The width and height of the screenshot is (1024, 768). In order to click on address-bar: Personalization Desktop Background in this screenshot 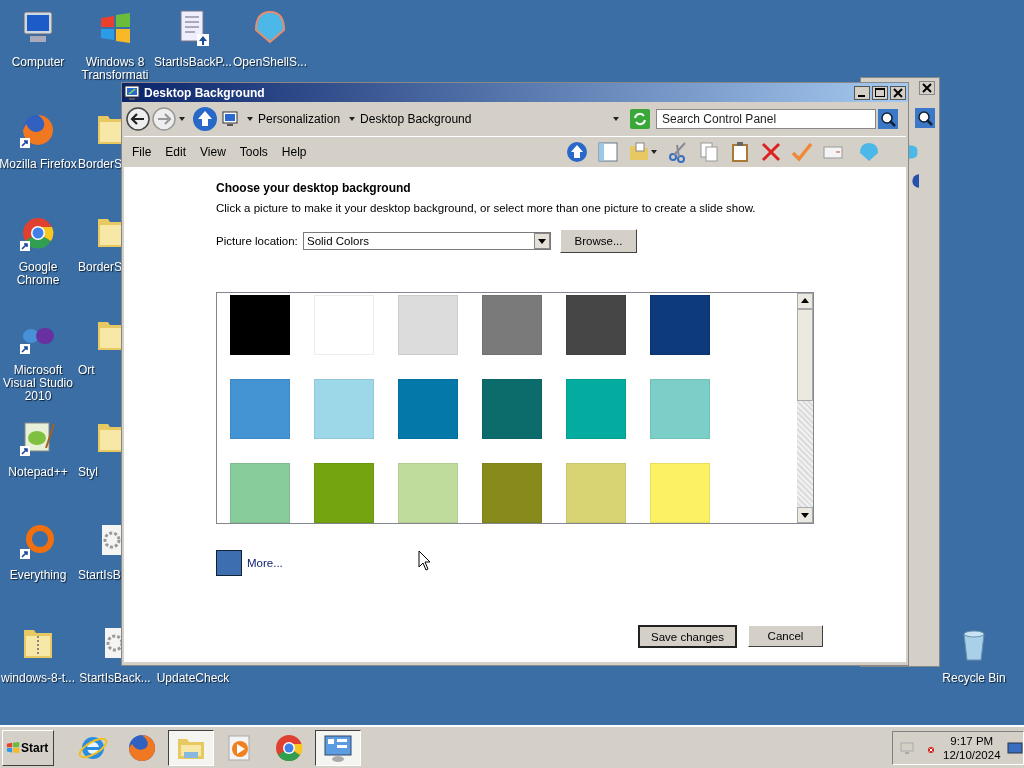, I will do `click(422, 119)`.